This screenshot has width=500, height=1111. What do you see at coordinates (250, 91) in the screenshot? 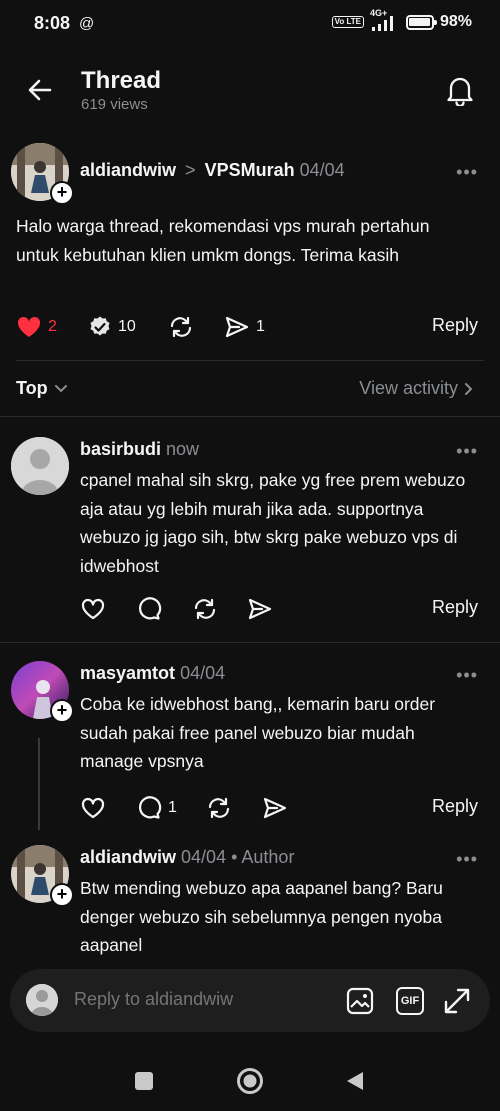
I see `thread-header: Thread 619 views` at bounding box center [250, 91].